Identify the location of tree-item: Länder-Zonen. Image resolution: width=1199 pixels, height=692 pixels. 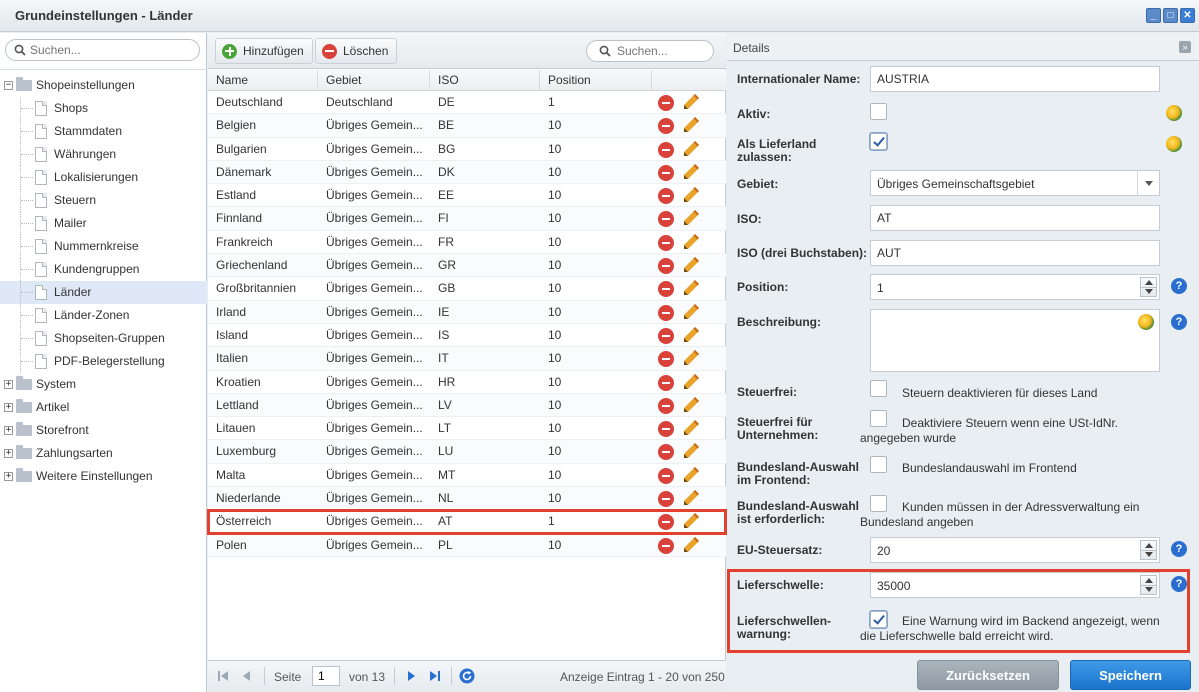
(103, 315).